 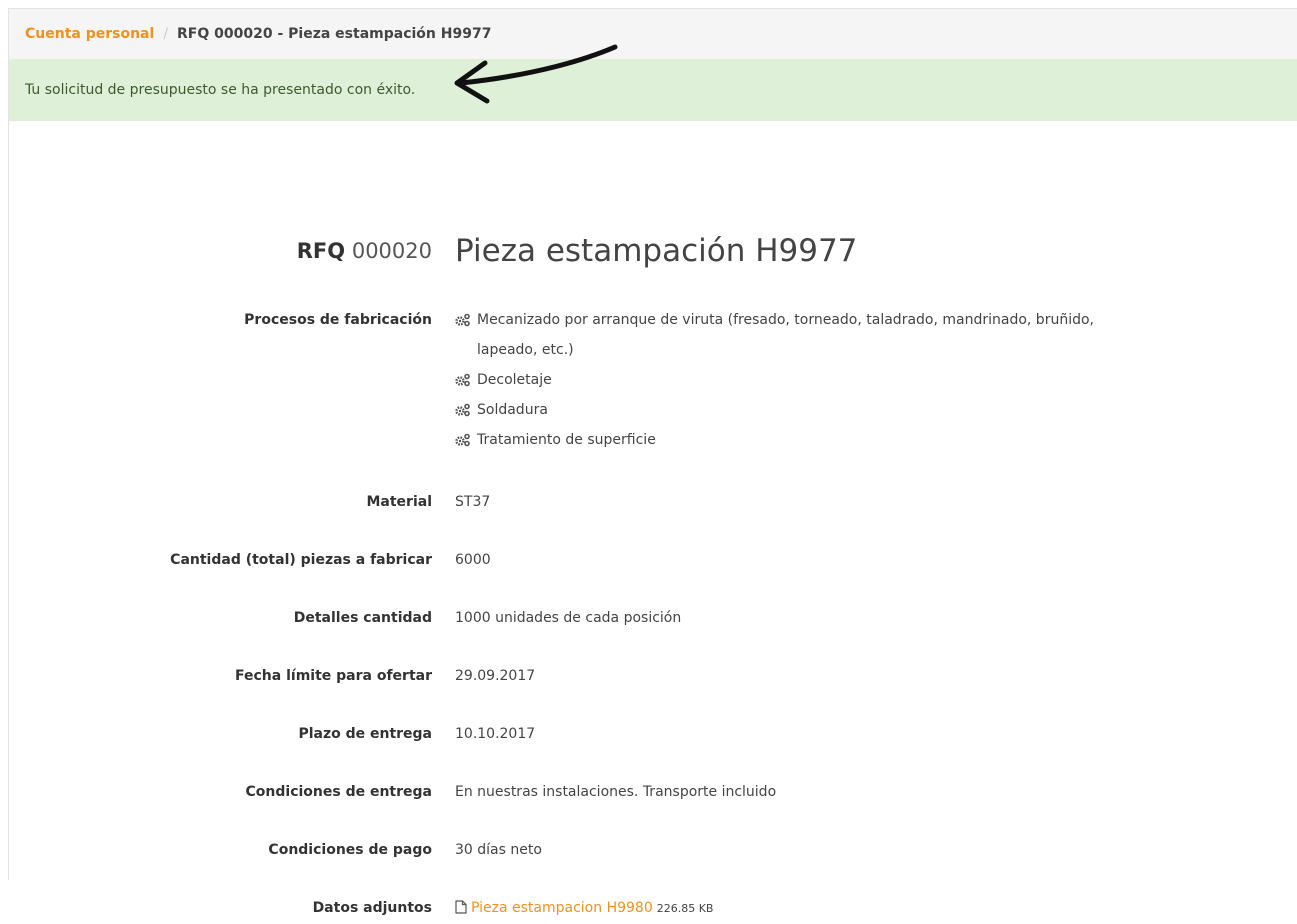 I want to click on process-item-label: Soldadura, so click(x=512, y=410).